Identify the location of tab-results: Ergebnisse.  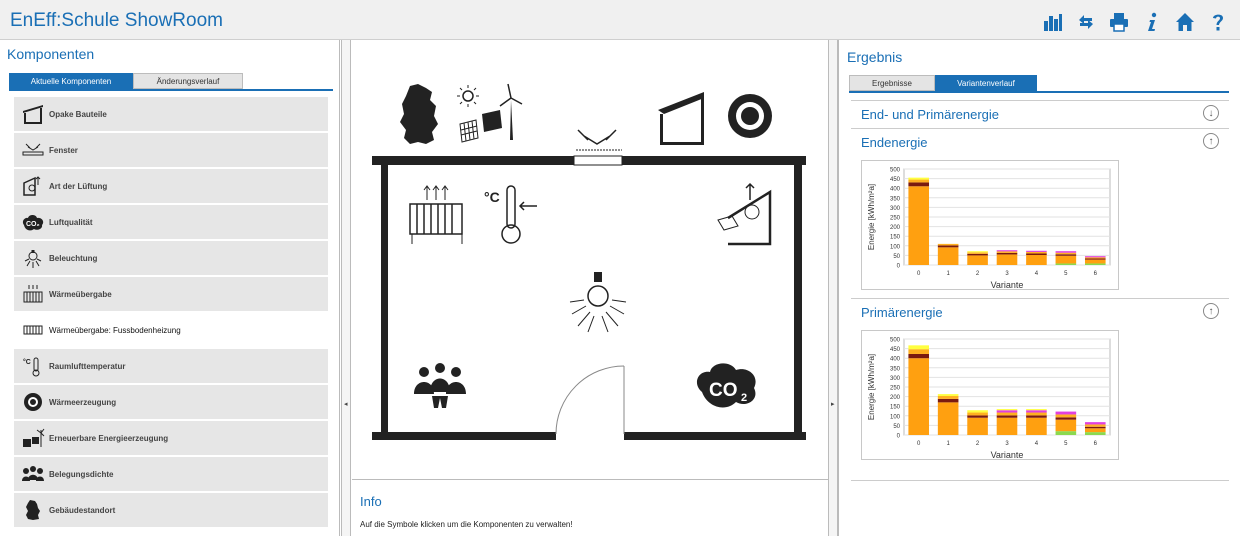
(892, 83).